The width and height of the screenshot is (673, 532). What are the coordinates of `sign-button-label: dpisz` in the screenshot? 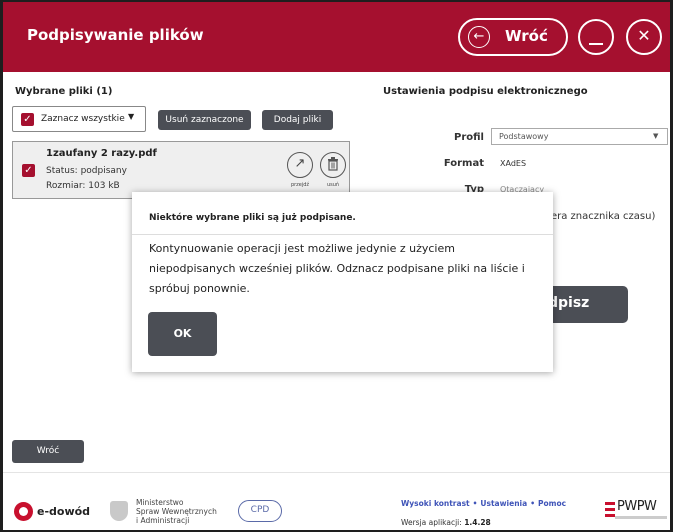 It's located at (569, 303).